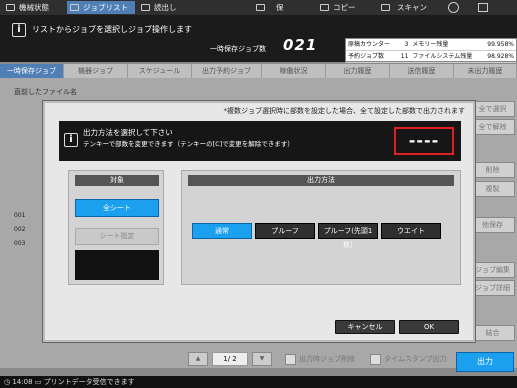 The height and width of the screenshot is (388, 517). I want to click on deselect-all-button: 全で解除, so click(492, 127).